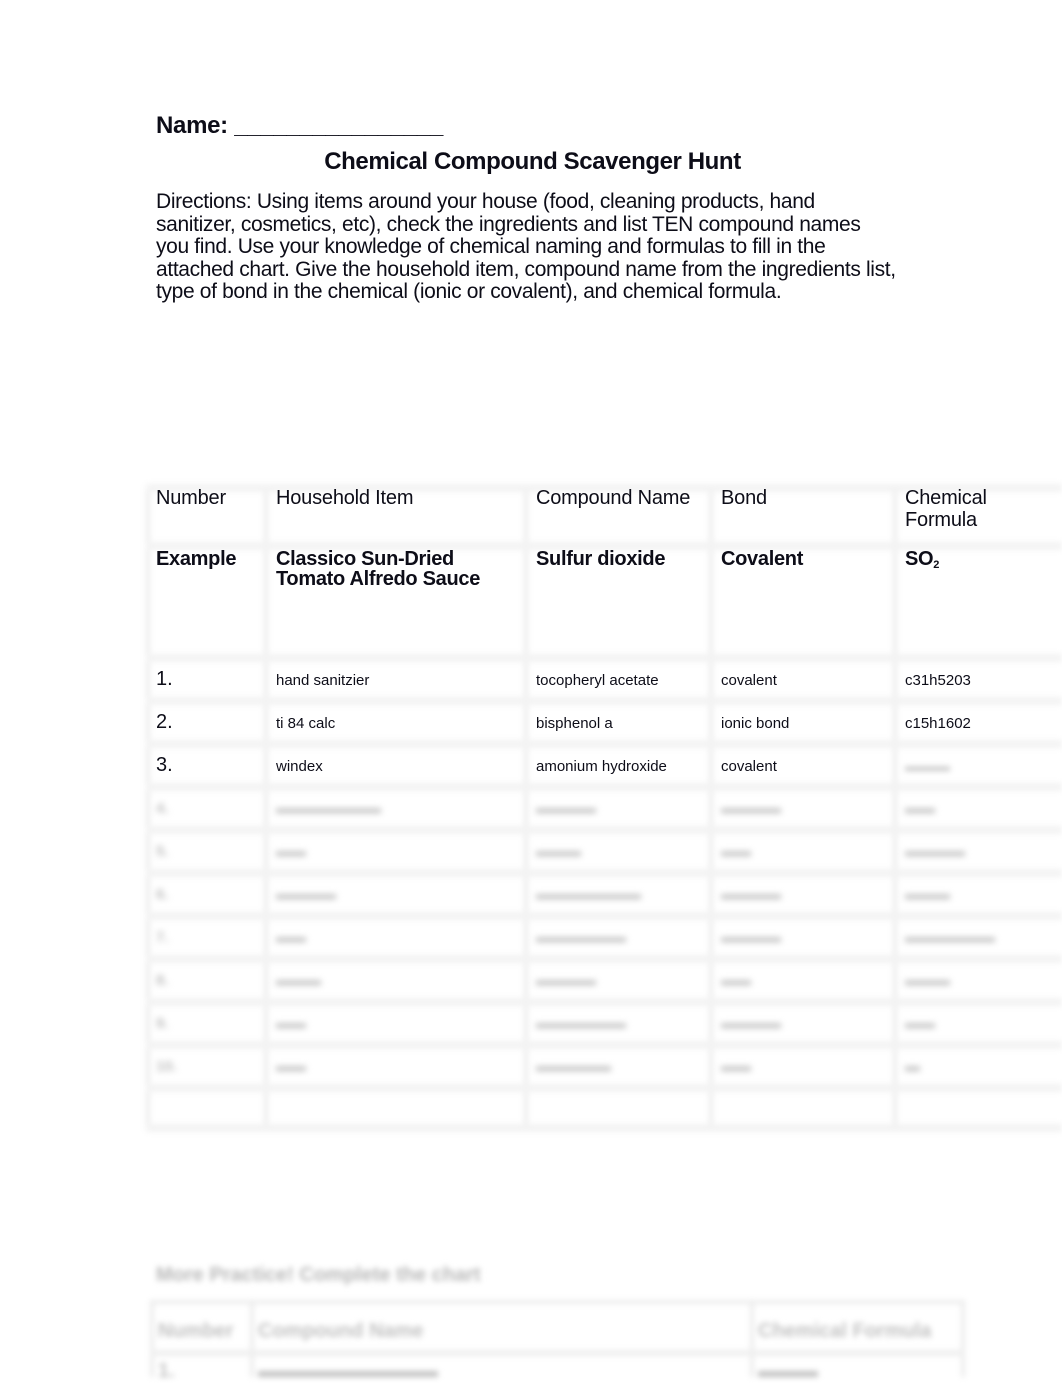 The image size is (1062, 1383). I want to click on row-household-item: hand sanitzier, so click(396, 681).